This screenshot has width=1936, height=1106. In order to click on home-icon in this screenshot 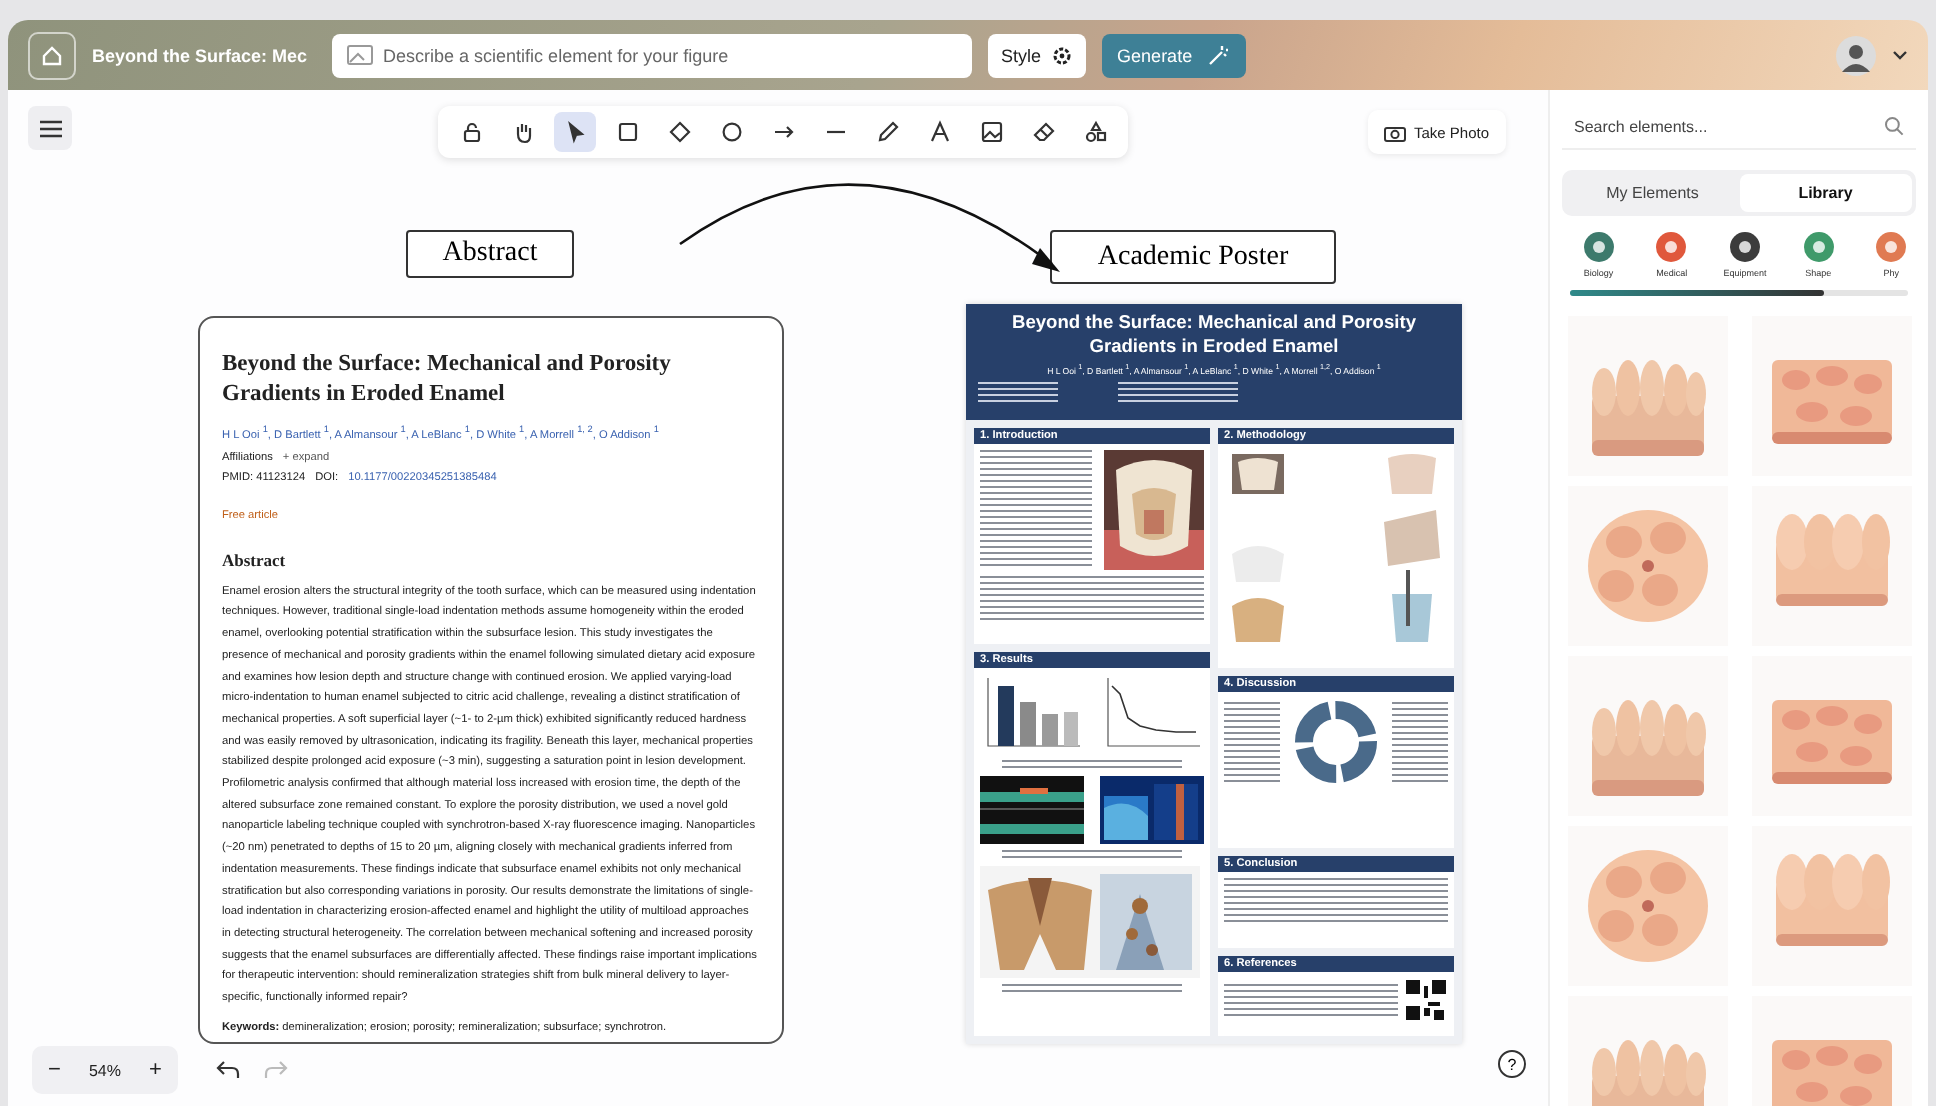, I will do `click(52, 55)`.